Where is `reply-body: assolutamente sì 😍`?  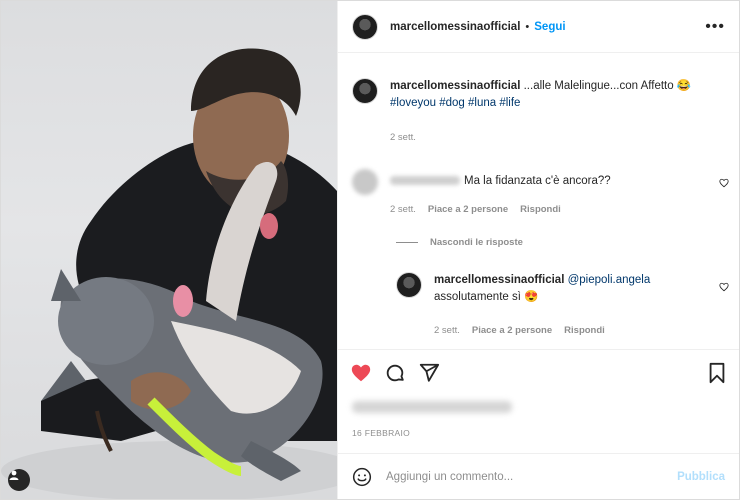 reply-body: assolutamente sì 😍 is located at coordinates (486, 297).